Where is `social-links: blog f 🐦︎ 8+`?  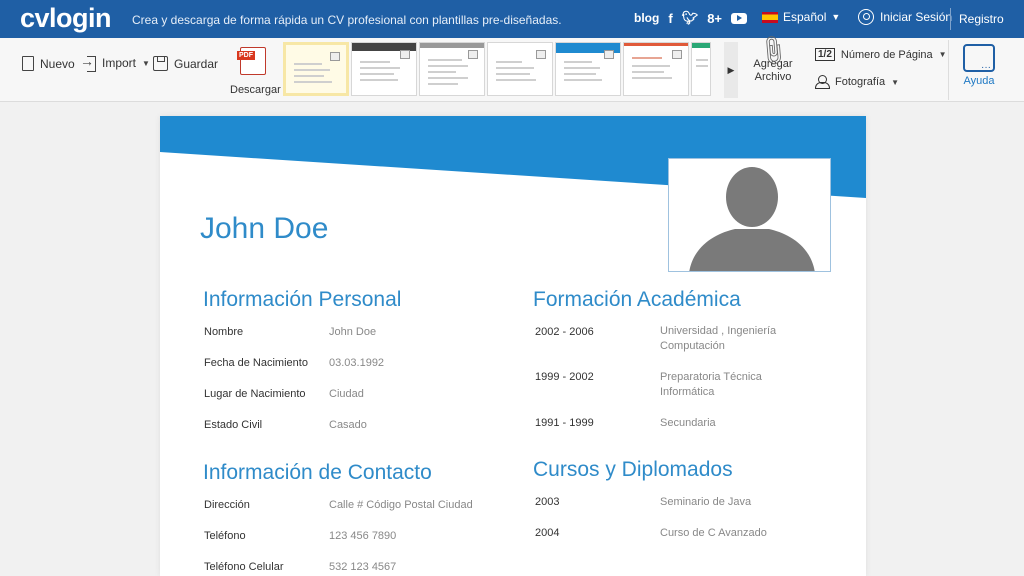
social-links: blog f 🐦︎ 8+ is located at coordinates (691, 18).